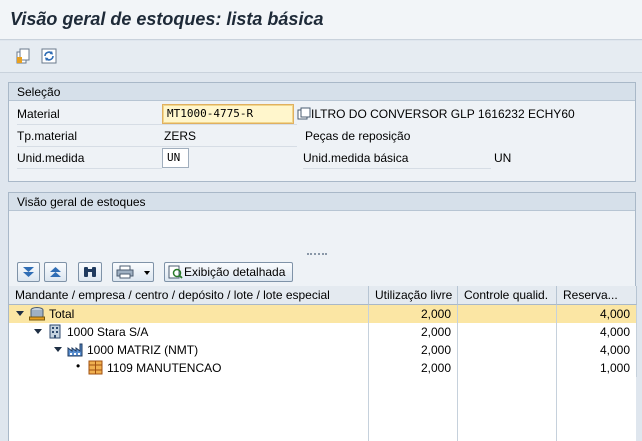 Image resolution: width=642 pixels, height=441 pixels. Describe the element at coordinates (89, 160) in the screenshot. I see `unid-medida-label: Unid.medida` at that location.